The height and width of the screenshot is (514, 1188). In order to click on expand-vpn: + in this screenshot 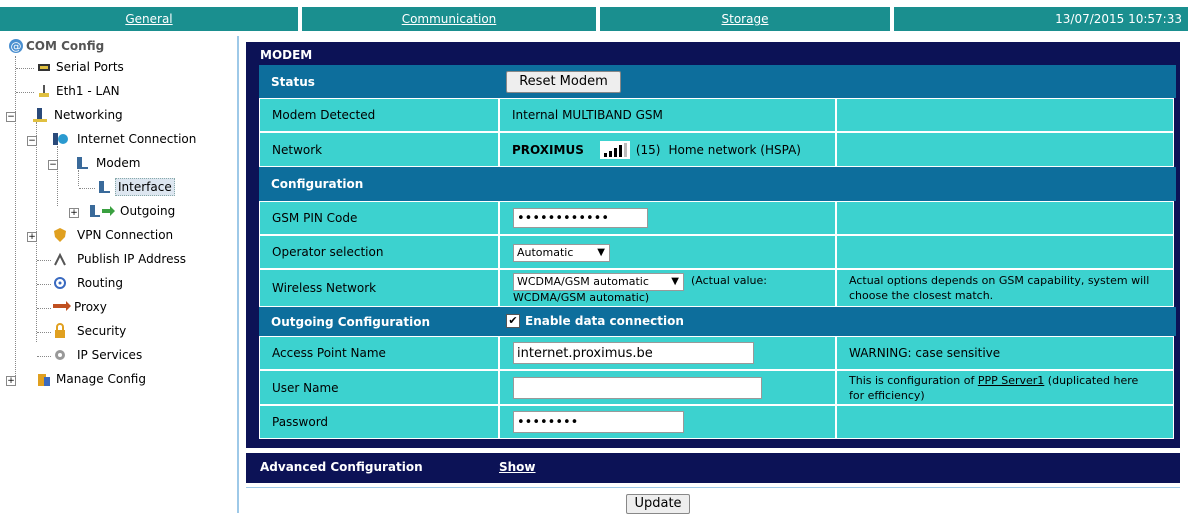, I will do `click(32, 237)`.